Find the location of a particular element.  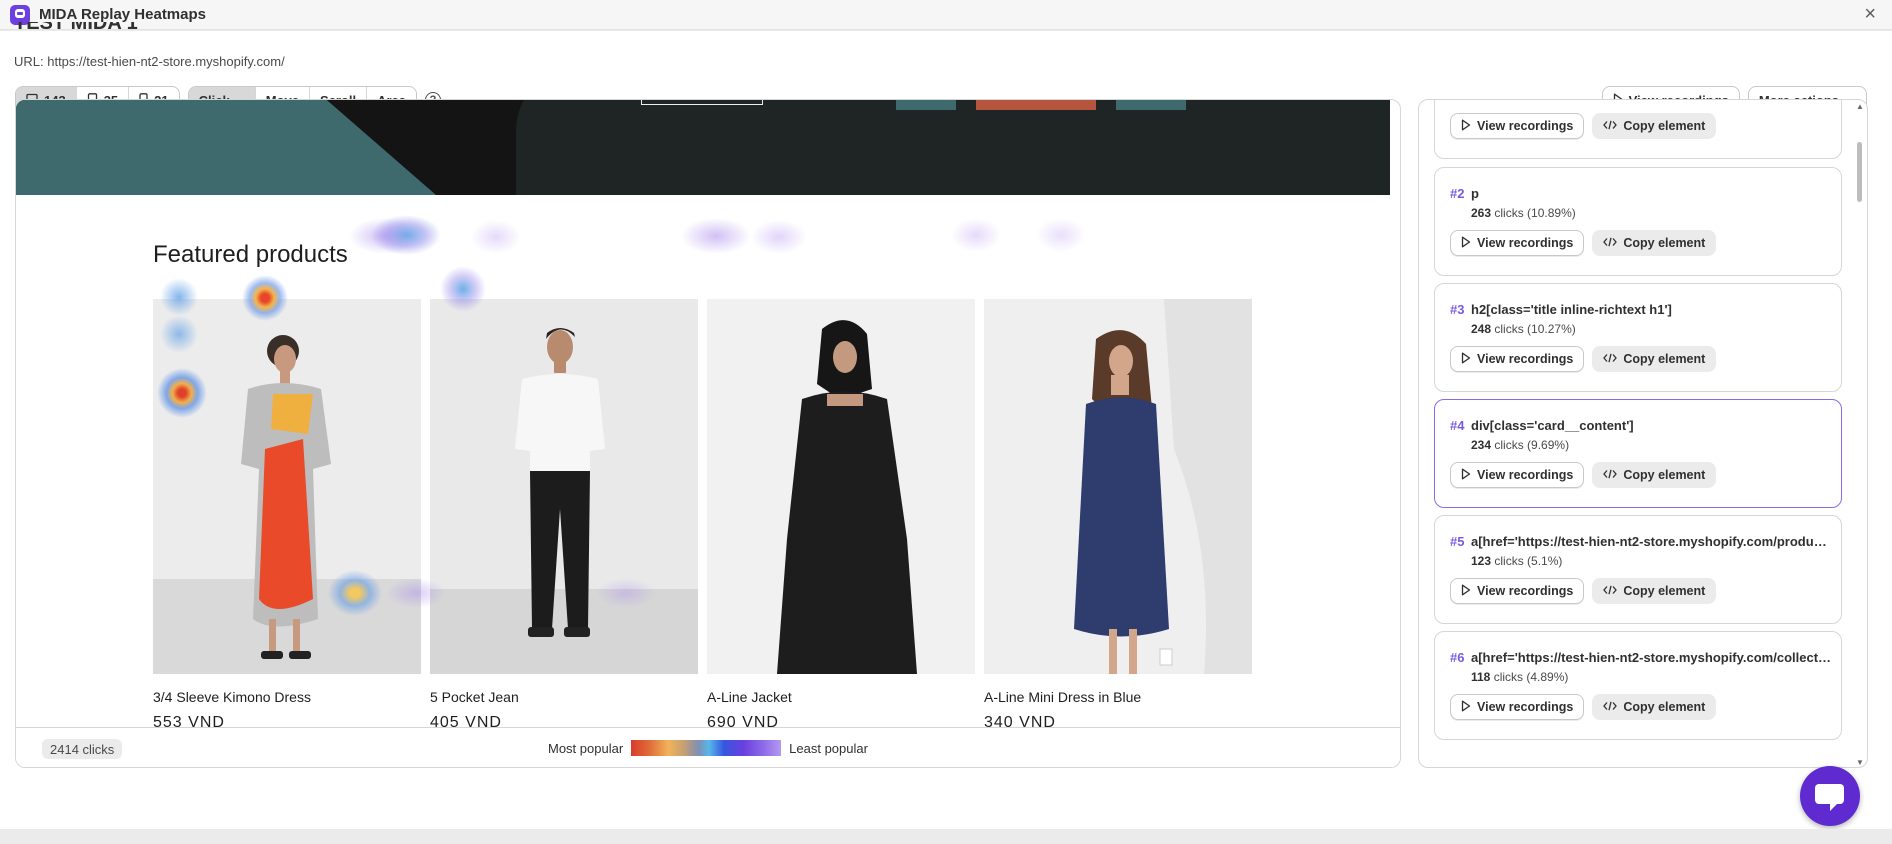

element-stats: 123 clicks (5.1%) is located at coordinates (1517, 561).